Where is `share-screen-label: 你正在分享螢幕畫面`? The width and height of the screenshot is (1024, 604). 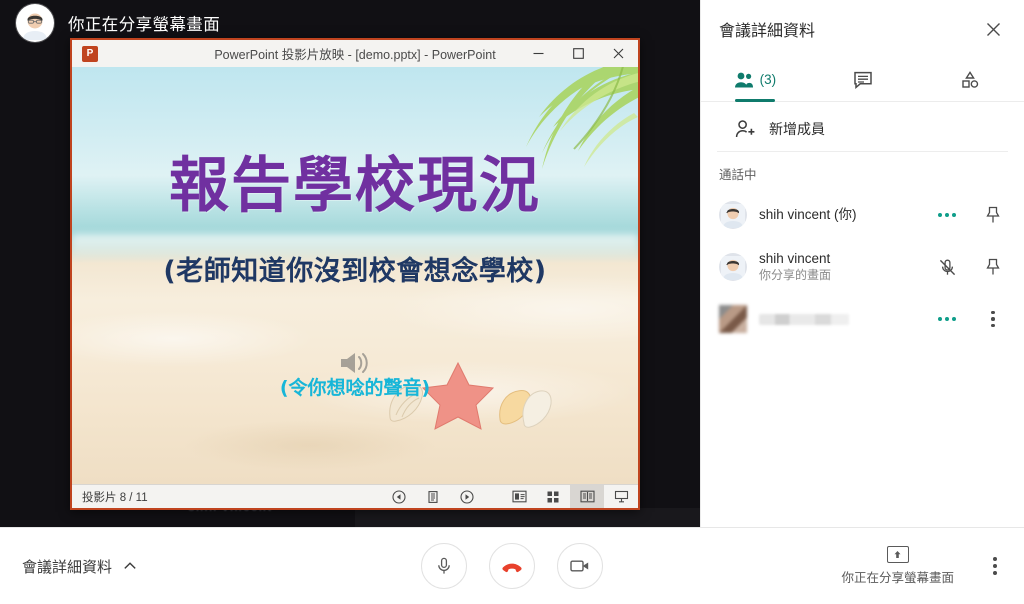
share-screen-label: 你正在分享螢幕畫面 is located at coordinates (897, 578).